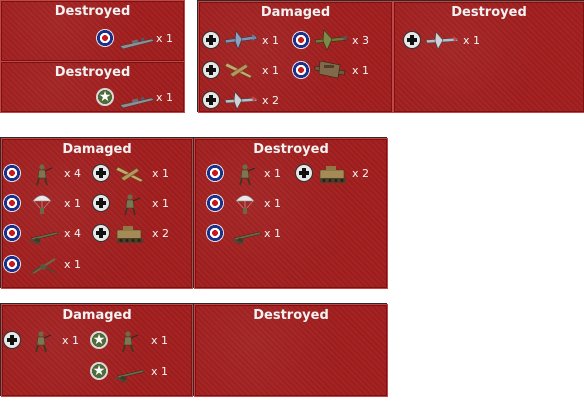 The width and height of the screenshot is (584, 409). Describe the element at coordinates (361, 40) in the screenshot. I see `unit-count: x 3` at that location.